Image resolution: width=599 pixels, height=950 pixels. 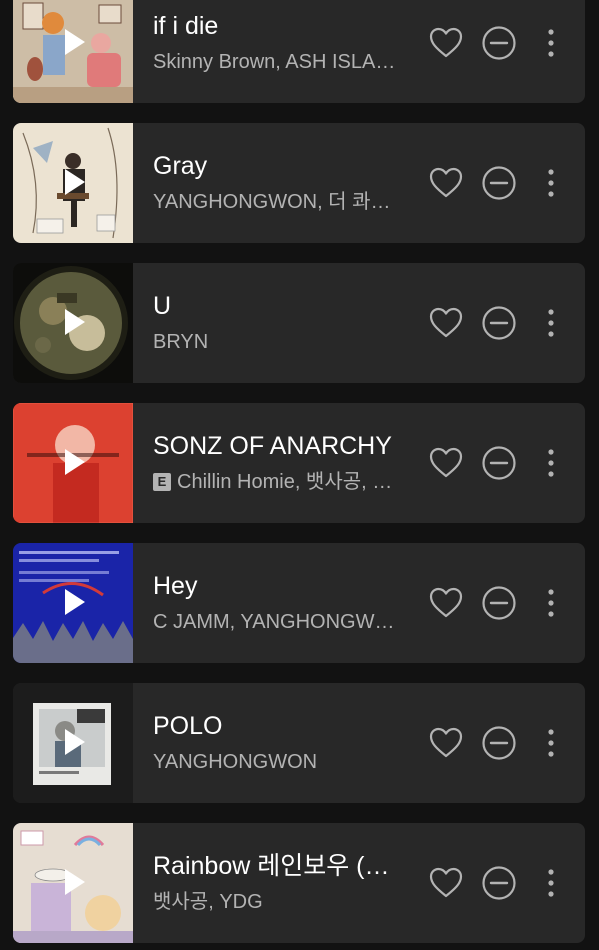 What do you see at coordinates (278, 306) in the screenshot?
I see `track-title: U` at bounding box center [278, 306].